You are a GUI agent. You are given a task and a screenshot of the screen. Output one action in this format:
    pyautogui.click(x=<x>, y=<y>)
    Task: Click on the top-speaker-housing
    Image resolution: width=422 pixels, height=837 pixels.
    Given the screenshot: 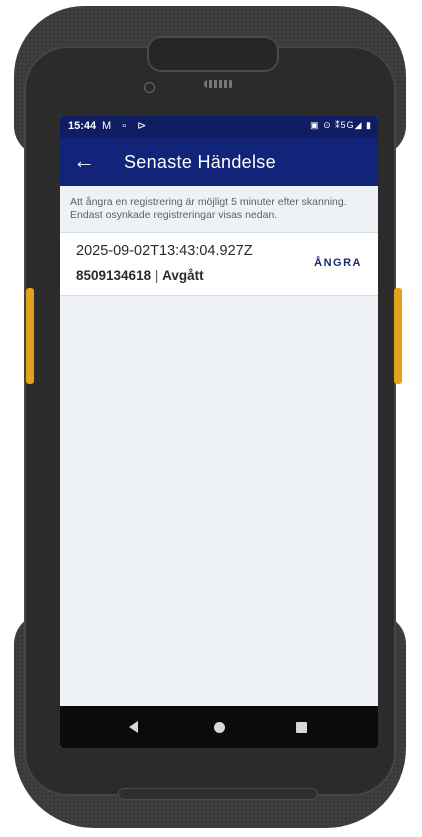 What is the action you would take?
    pyautogui.click(x=213, y=54)
    